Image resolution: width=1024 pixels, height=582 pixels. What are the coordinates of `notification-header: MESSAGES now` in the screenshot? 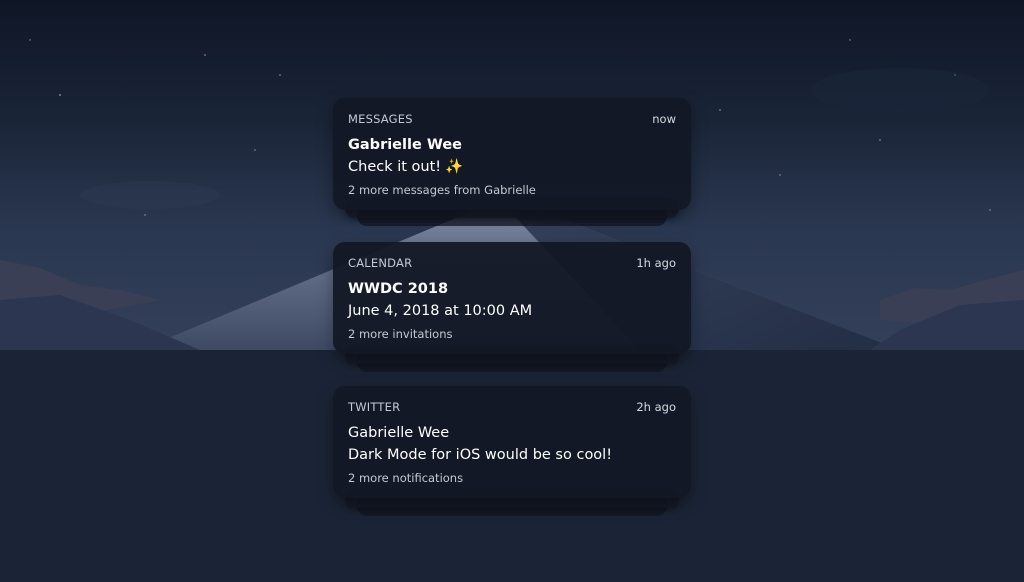 It's located at (512, 119).